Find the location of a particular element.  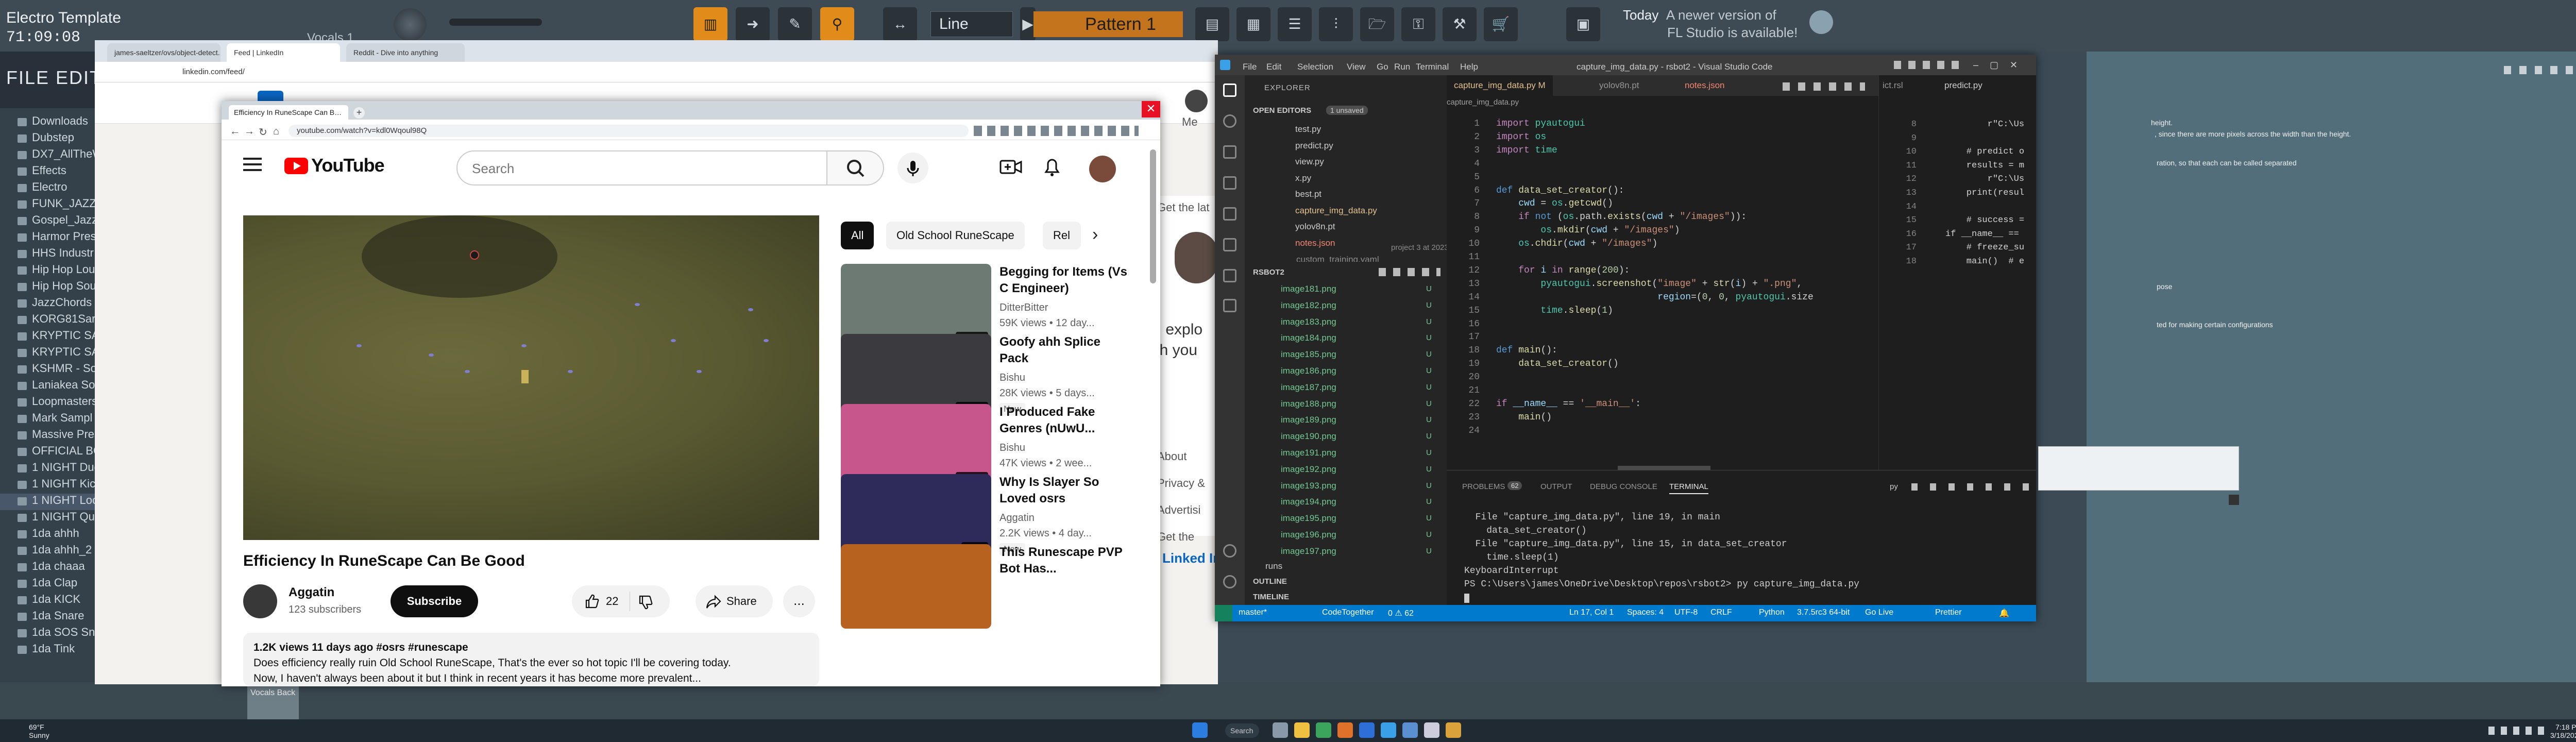

recommended-title: Why Is Slayer So Loved osrs is located at coordinates (1063, 490).